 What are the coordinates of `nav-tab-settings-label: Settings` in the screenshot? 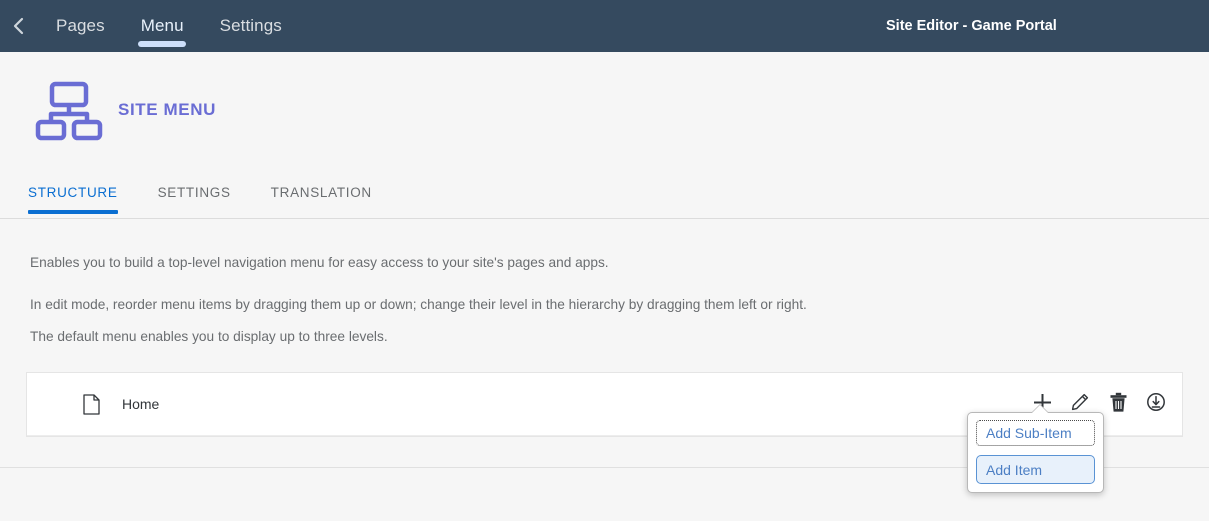 It's located at (250, 25).